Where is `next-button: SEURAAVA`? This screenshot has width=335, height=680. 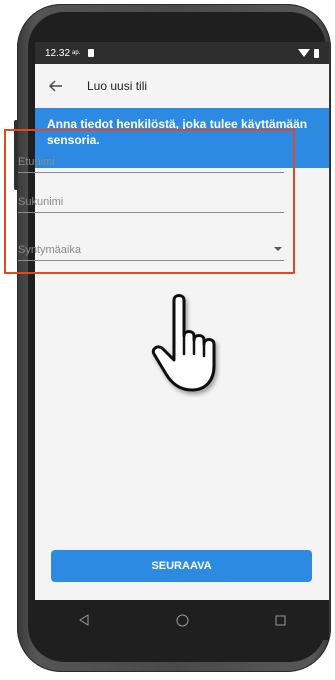
next-button: SEURAAVA is located at coordinates (181, 566).